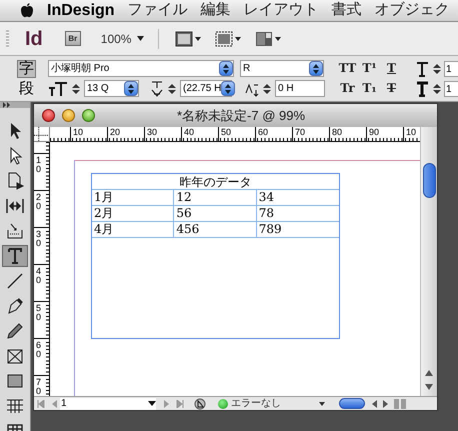  What do you see at coordinates (15, 331) in the screenshot?
I see `pencil-tool-icon` at bounding box center [15, 331].